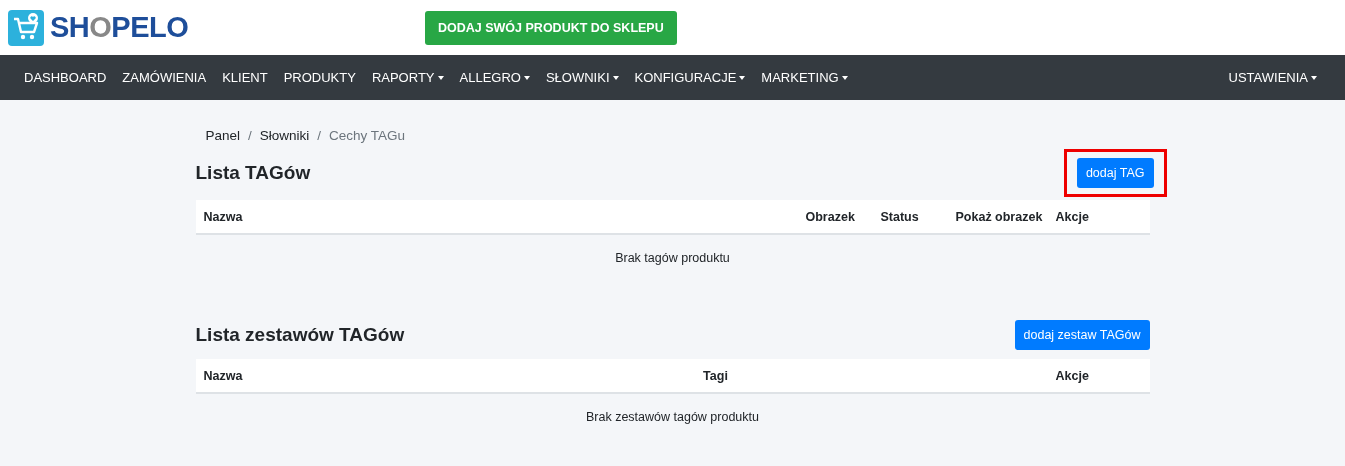 This screenshot has height=466, width=1345. What do you see at coordinates (999, 216) in the screenshot?
I see `column-header: Pokaż obrazek` at bounding box center [999, 216].